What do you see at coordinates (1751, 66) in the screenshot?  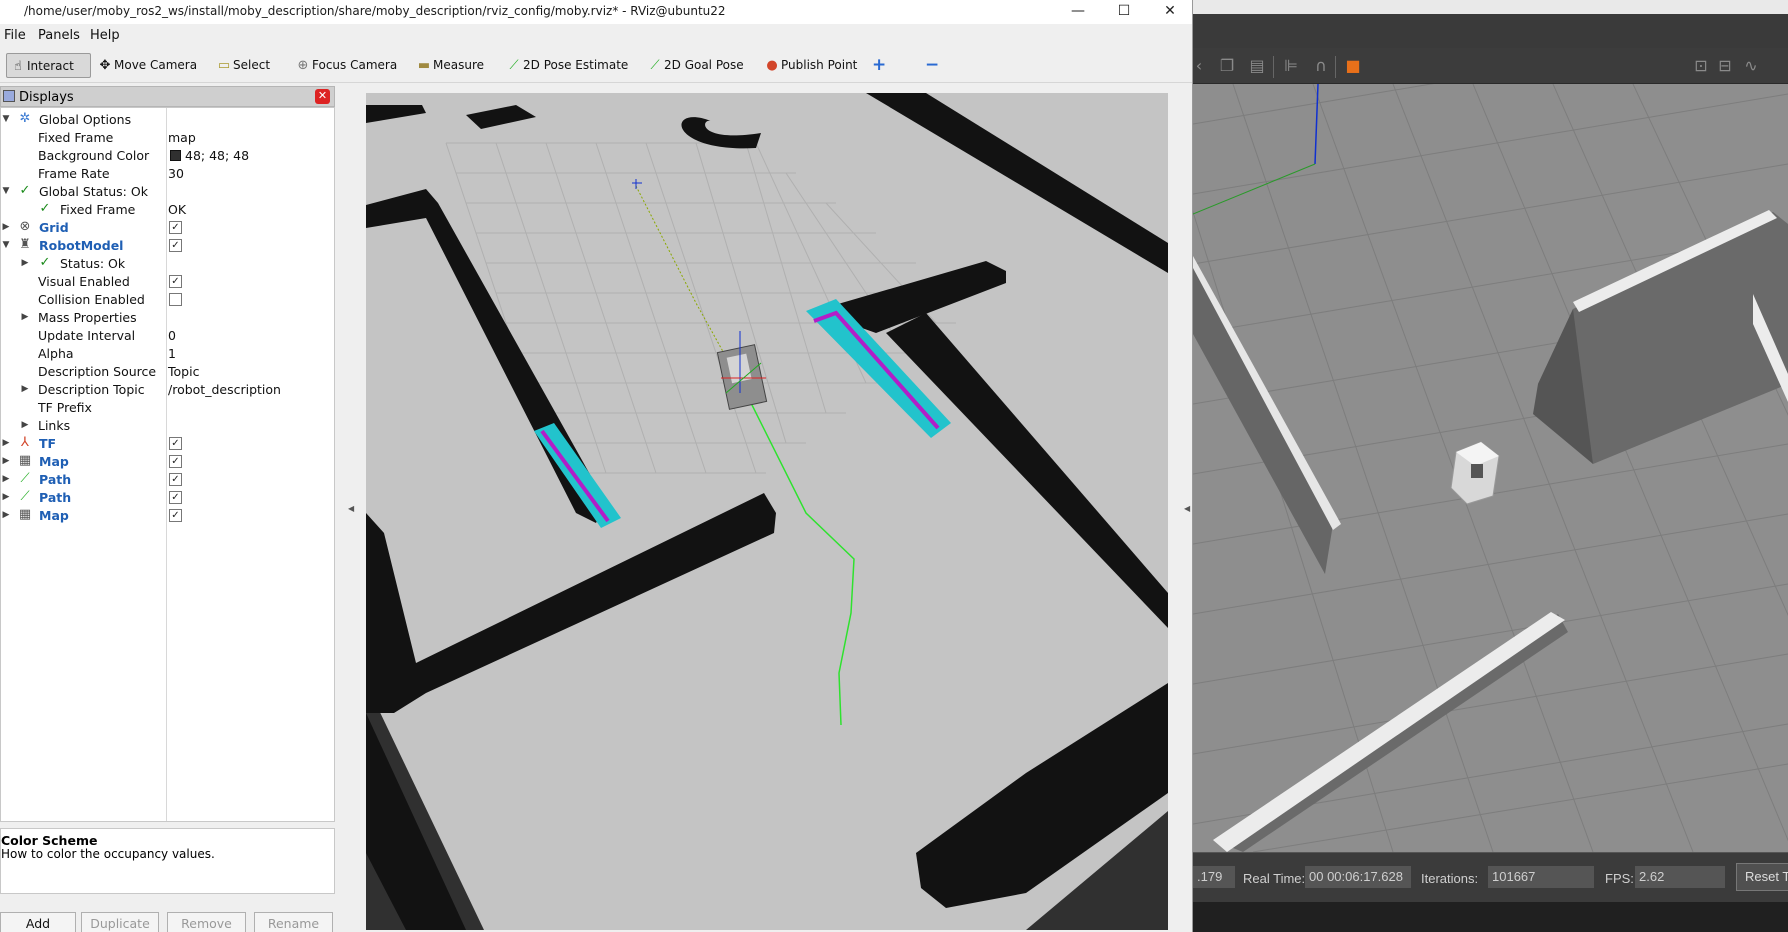 I see `plot-icon: ∿` at bounding box center [1751, 66].